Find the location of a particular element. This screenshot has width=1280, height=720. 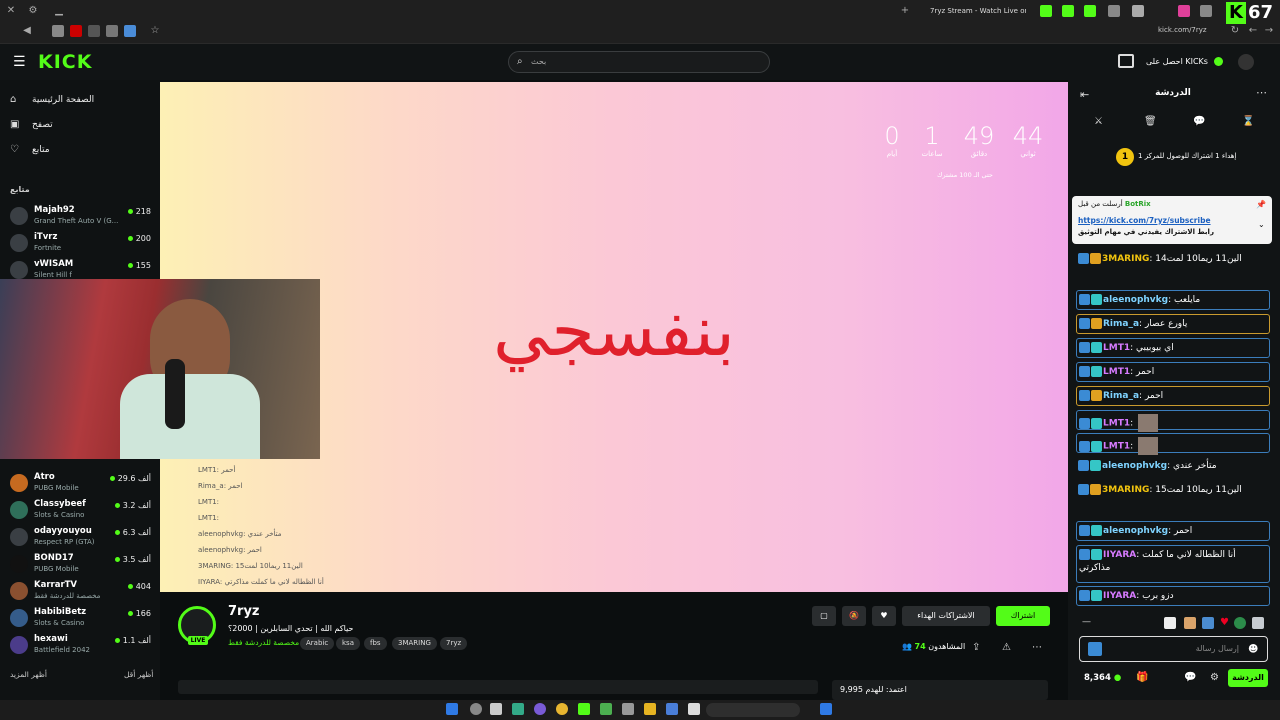

refresh-icon: ↻ is located at coordinates (1235, 31).